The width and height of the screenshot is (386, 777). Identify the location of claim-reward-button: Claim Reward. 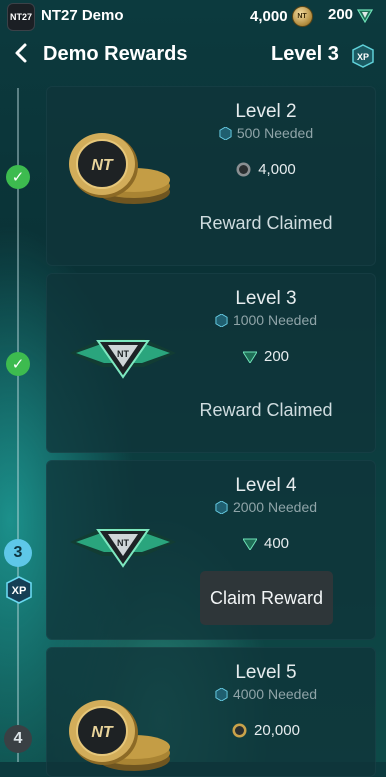
(266, 598).